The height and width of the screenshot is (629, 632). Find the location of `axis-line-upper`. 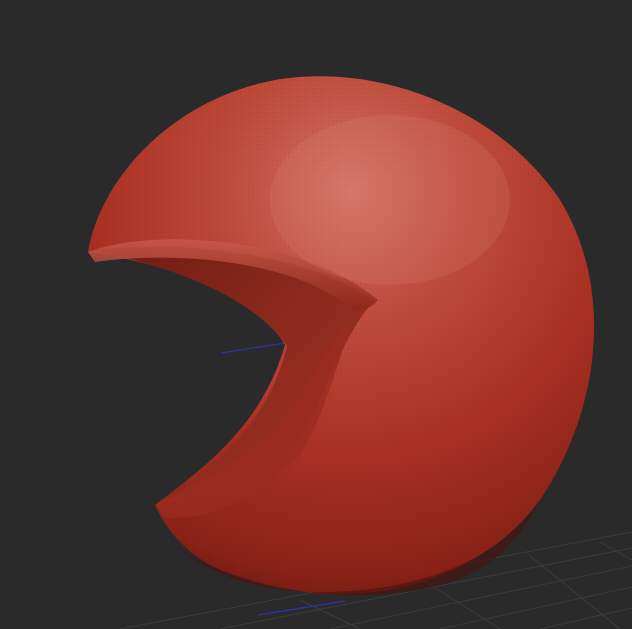

axis-line-upper is located at coordinates (253, 348).